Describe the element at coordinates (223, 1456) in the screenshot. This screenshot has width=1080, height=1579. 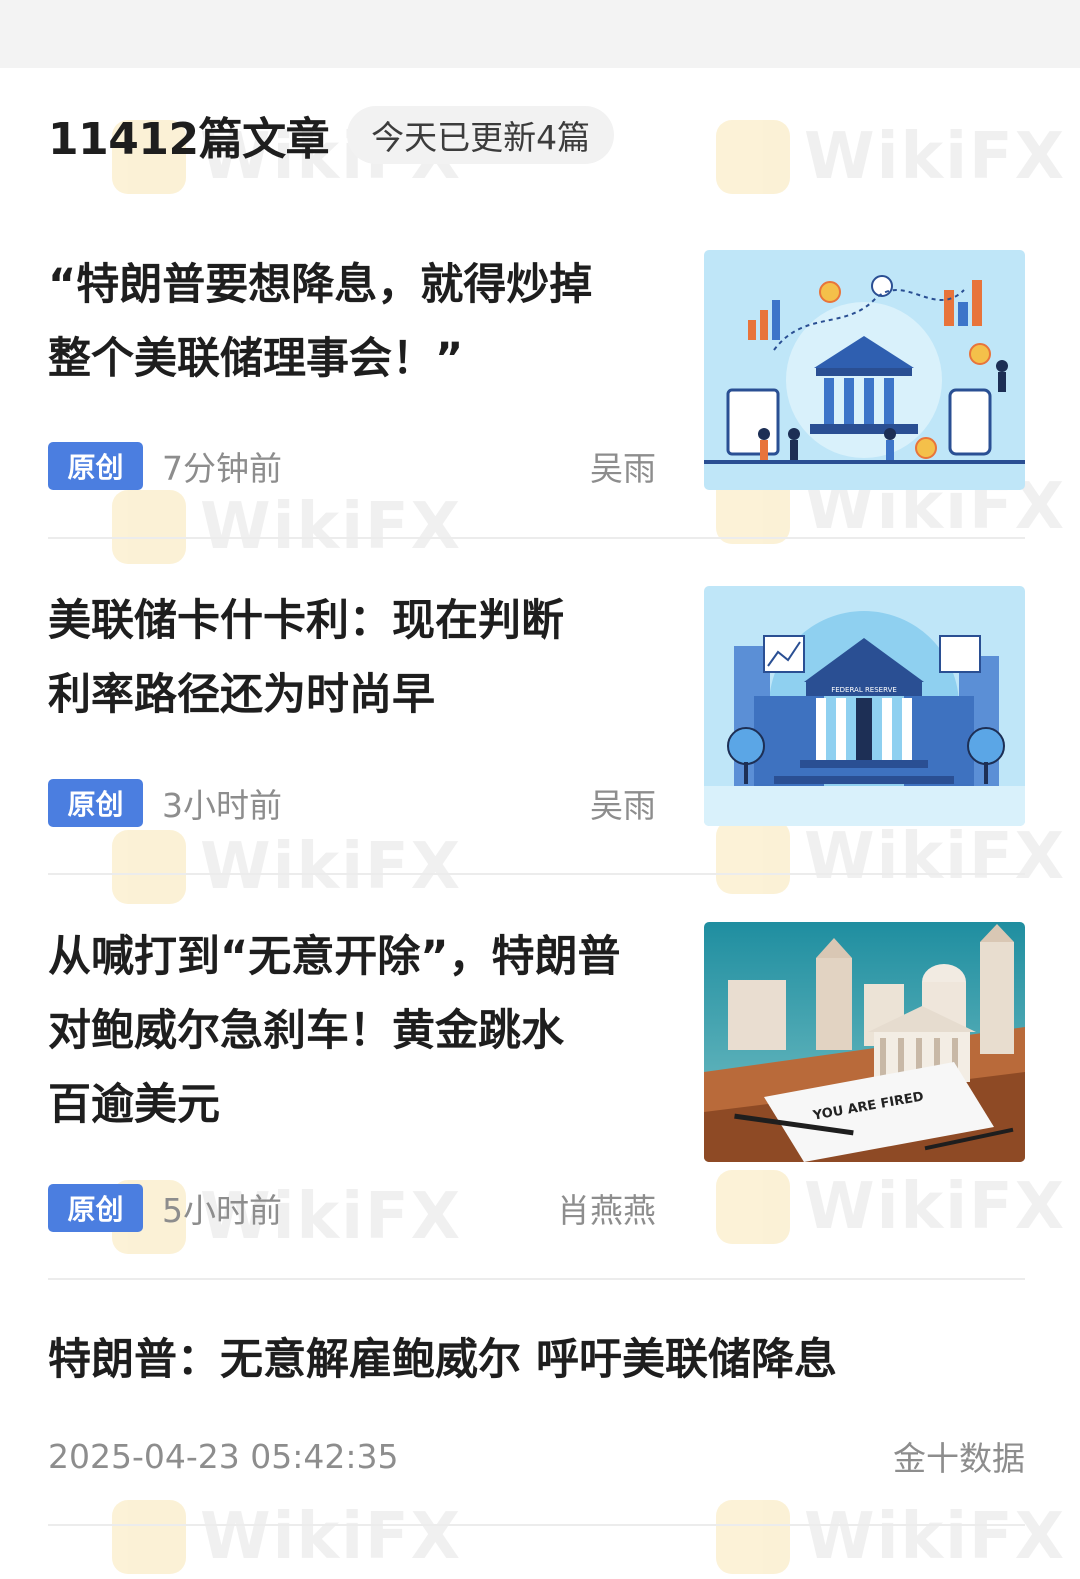
I see `publish-date: 2025-04-23 05:42:35` at that location.